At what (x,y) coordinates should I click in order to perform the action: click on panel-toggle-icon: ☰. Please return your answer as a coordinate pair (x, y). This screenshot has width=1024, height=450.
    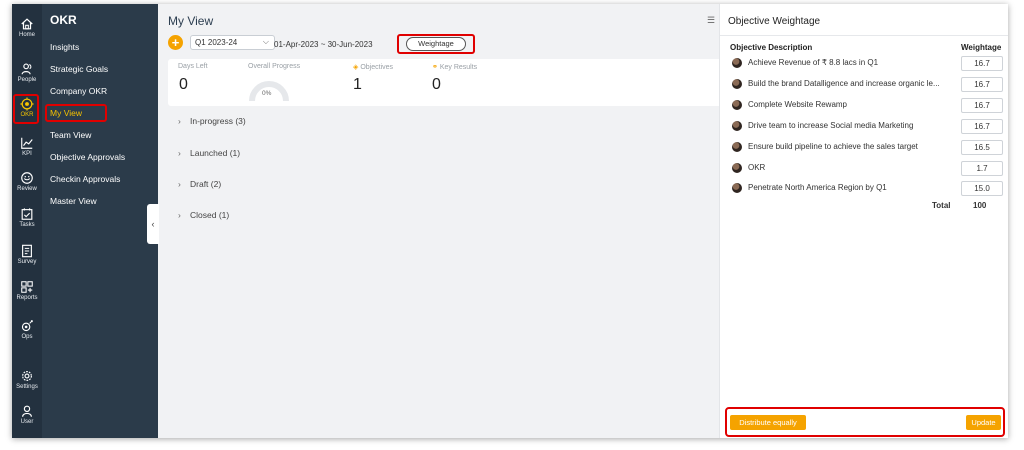
    Looking at the image, I should click on (711, 20).